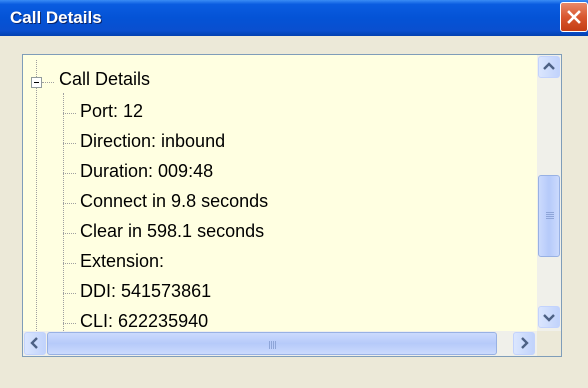 Image resolution: width=588 pixels, height=388 pixels. What do you see at coordinates (144, 321) in the screenshot?
I see `tree-node-label: CLI: 622235940` at bounding box center [144, 321].